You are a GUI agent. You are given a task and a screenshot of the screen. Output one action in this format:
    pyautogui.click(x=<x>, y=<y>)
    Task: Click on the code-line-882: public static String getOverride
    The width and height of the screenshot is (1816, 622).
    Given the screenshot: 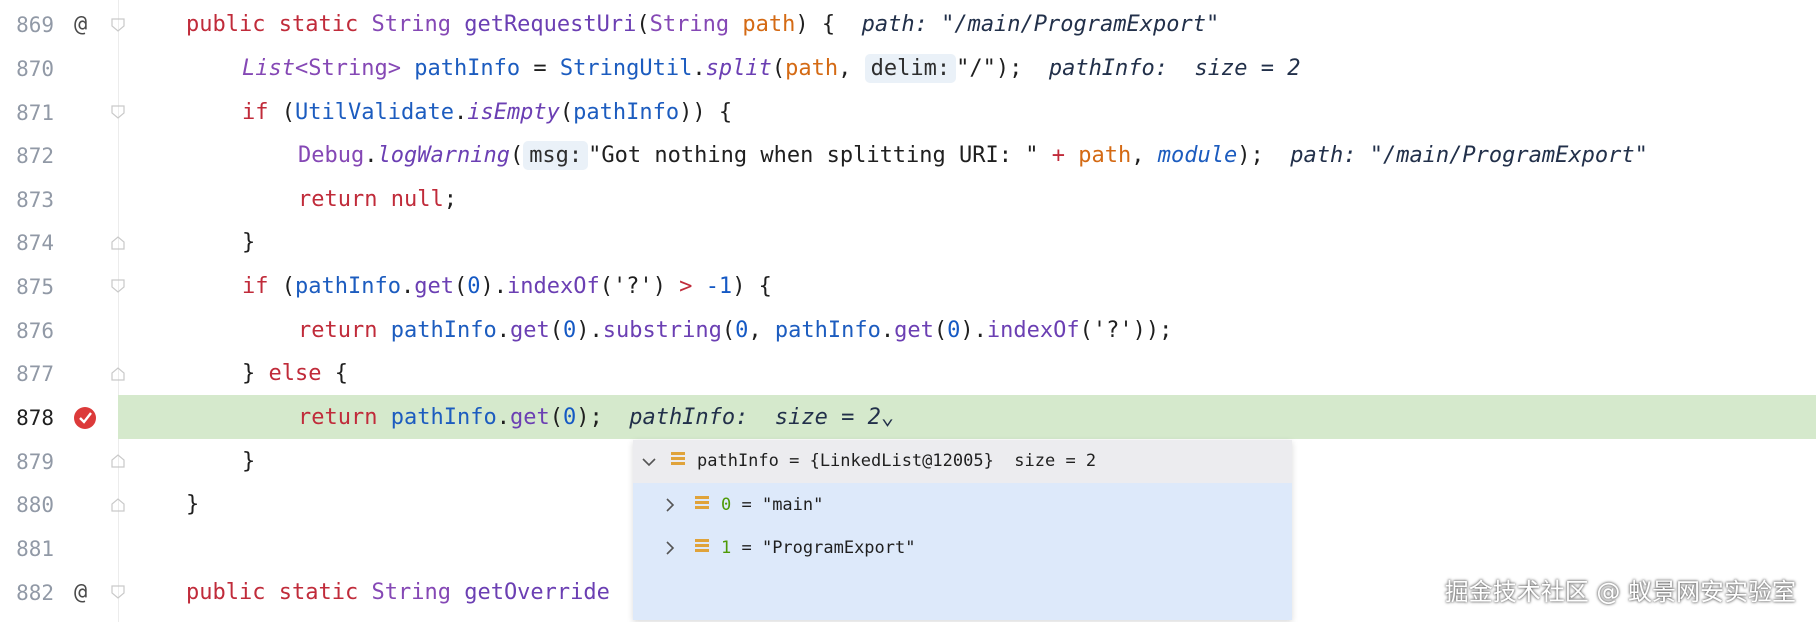 What is the action you would take?
    pyautogui.click(x=398, y=593)
    